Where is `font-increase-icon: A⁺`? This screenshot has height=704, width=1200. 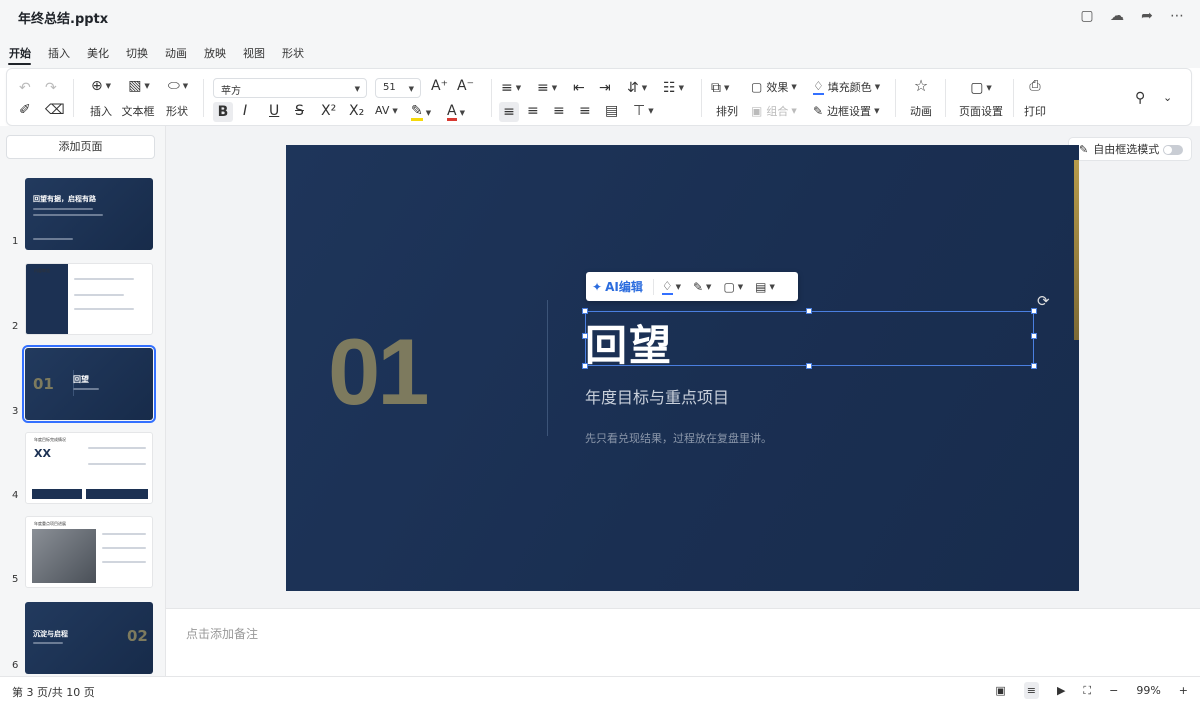
font-increase-icon: A⁺ is located at coordinates (439, 86).